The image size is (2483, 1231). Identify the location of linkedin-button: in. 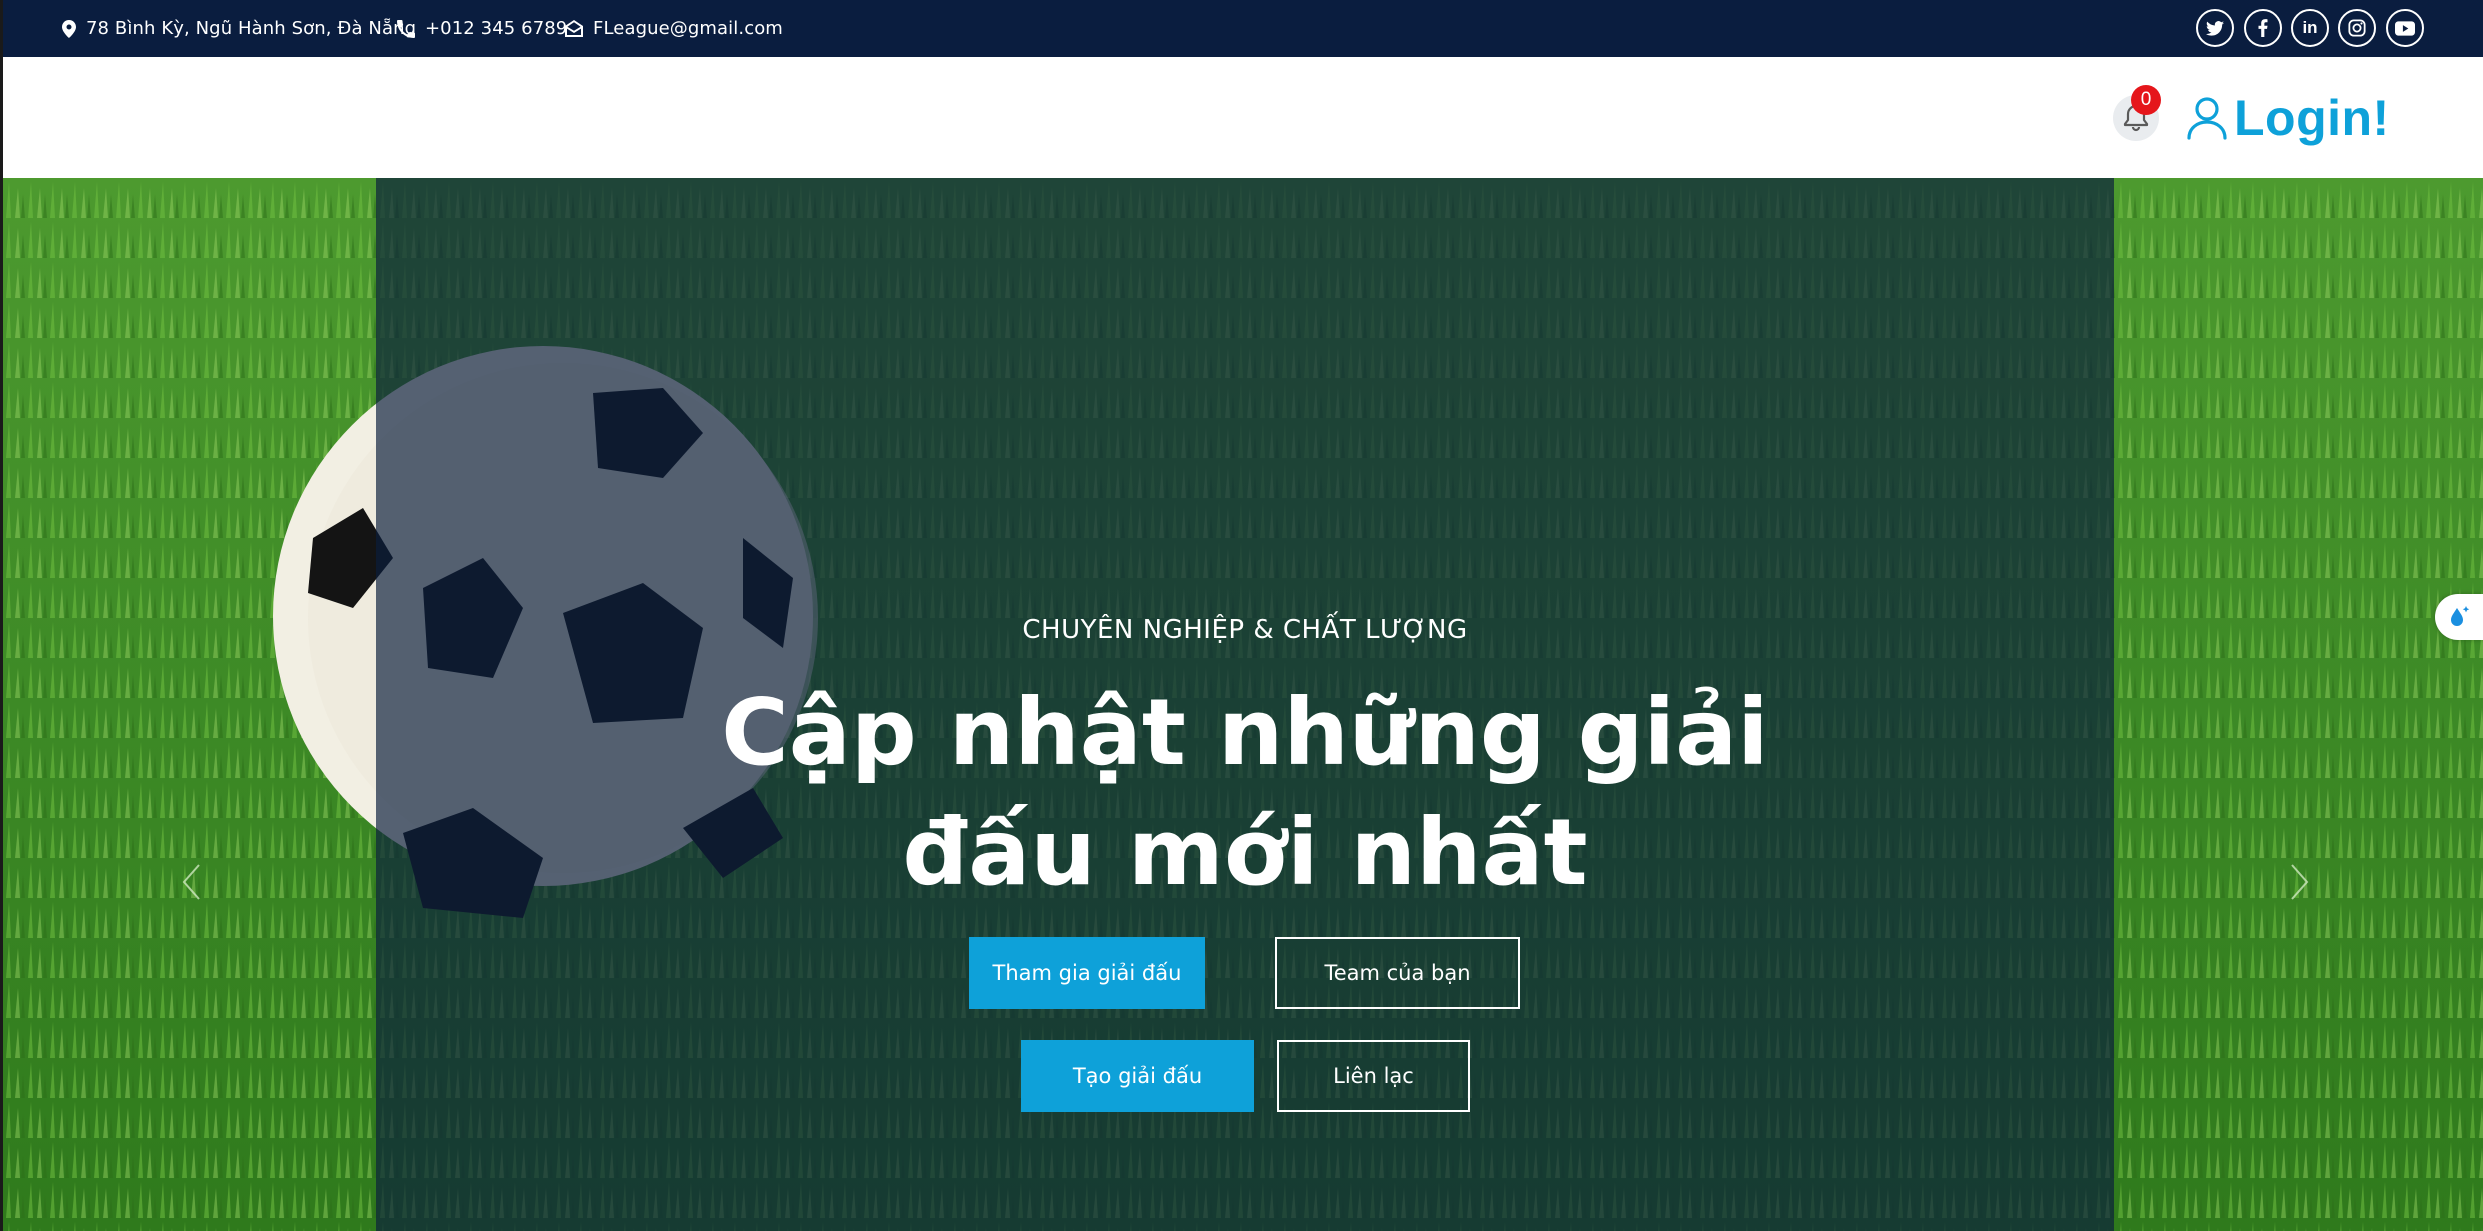
(2310, 28).